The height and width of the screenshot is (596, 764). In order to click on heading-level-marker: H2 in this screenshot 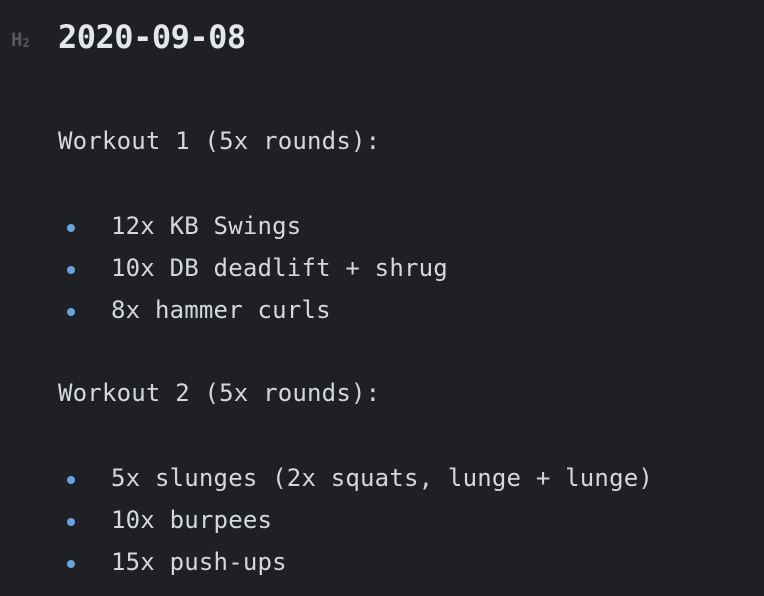, I will do `click(20, 40)`.